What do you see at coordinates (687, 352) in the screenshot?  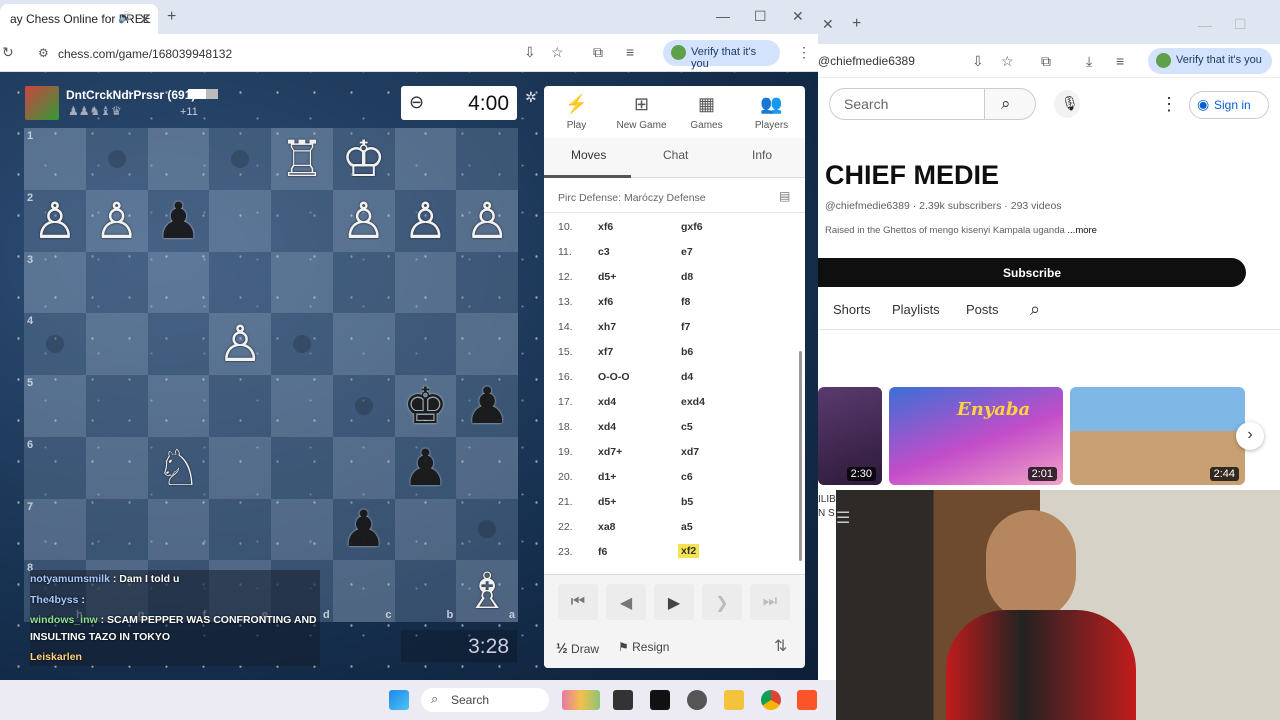 I see `black-move: b6` at bounding box center [687, 352].